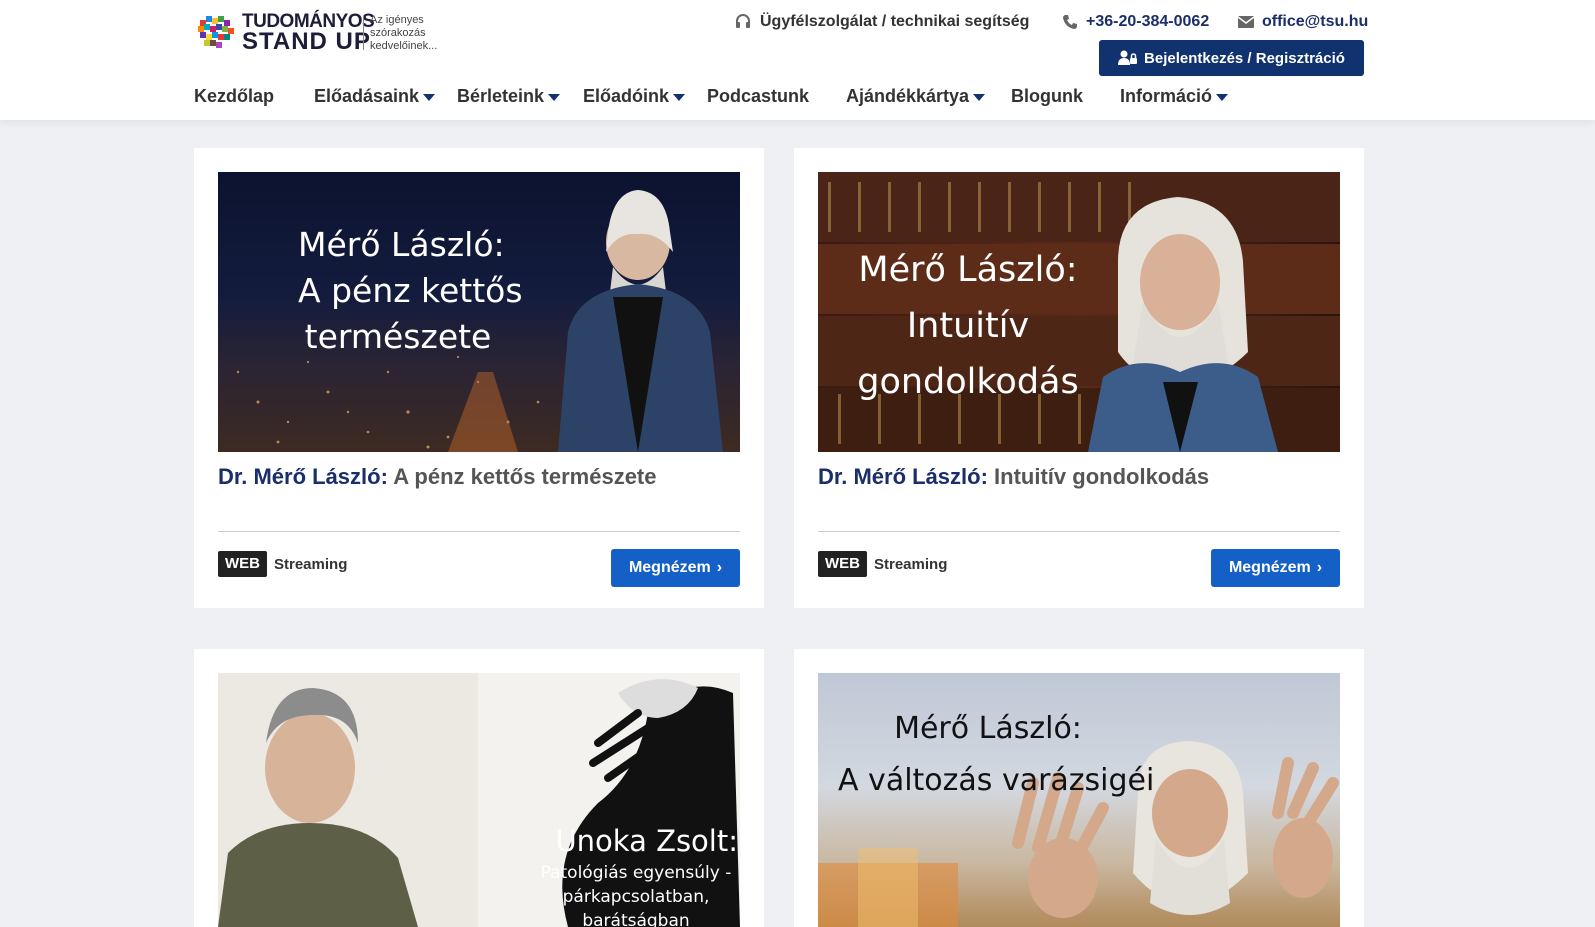 The height and width of the screenshot is (927, 1595). I want to click on show-title: Dr. Mérő László: Intuitív gondolkodás, so click(1079, 477).